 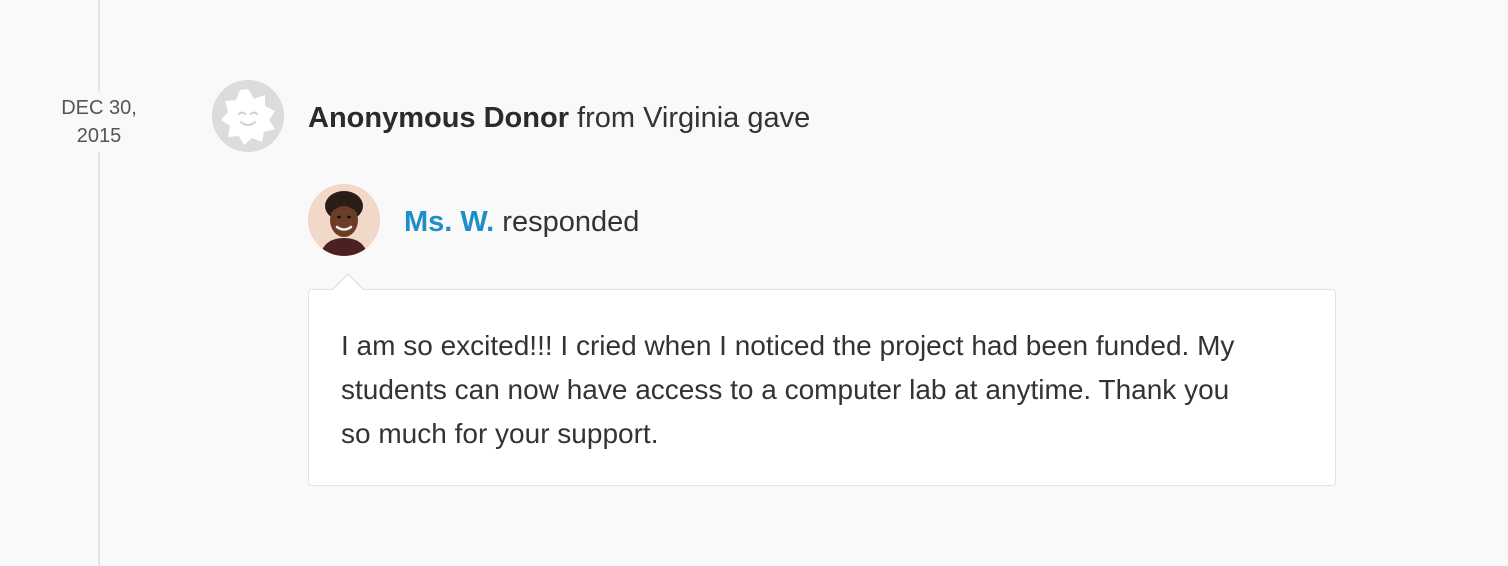 I want to click on teacher-photo, so click(x=344, y=220).